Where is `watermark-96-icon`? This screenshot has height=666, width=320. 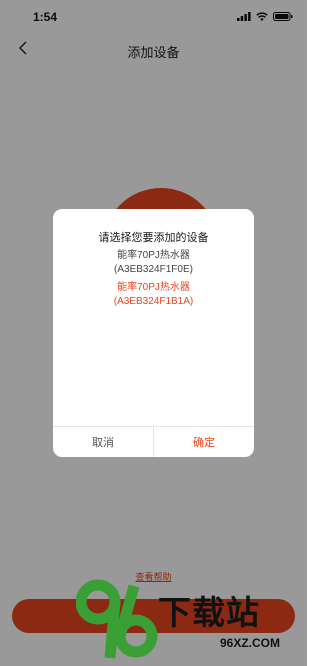 watermark-96-icon is located at coordinates (116, 619).